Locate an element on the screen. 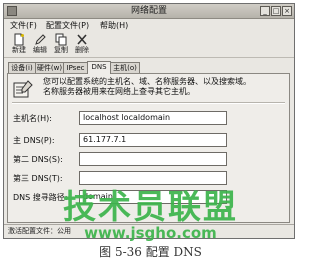 The height and width of the screenshot is (264, 320). primary-dns-row: 主 DNS(P): 61.177.7.1 is located at coordinates (148, 140).